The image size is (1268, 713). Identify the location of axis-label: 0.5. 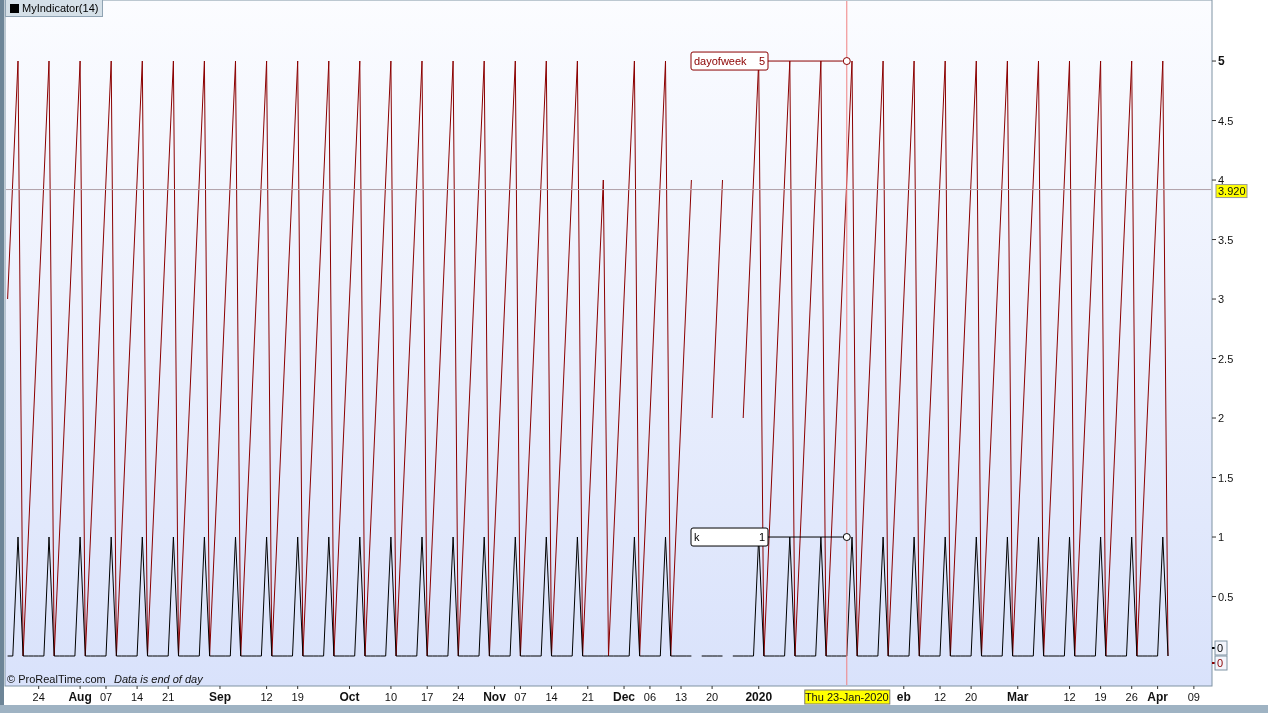
(1226, 596).